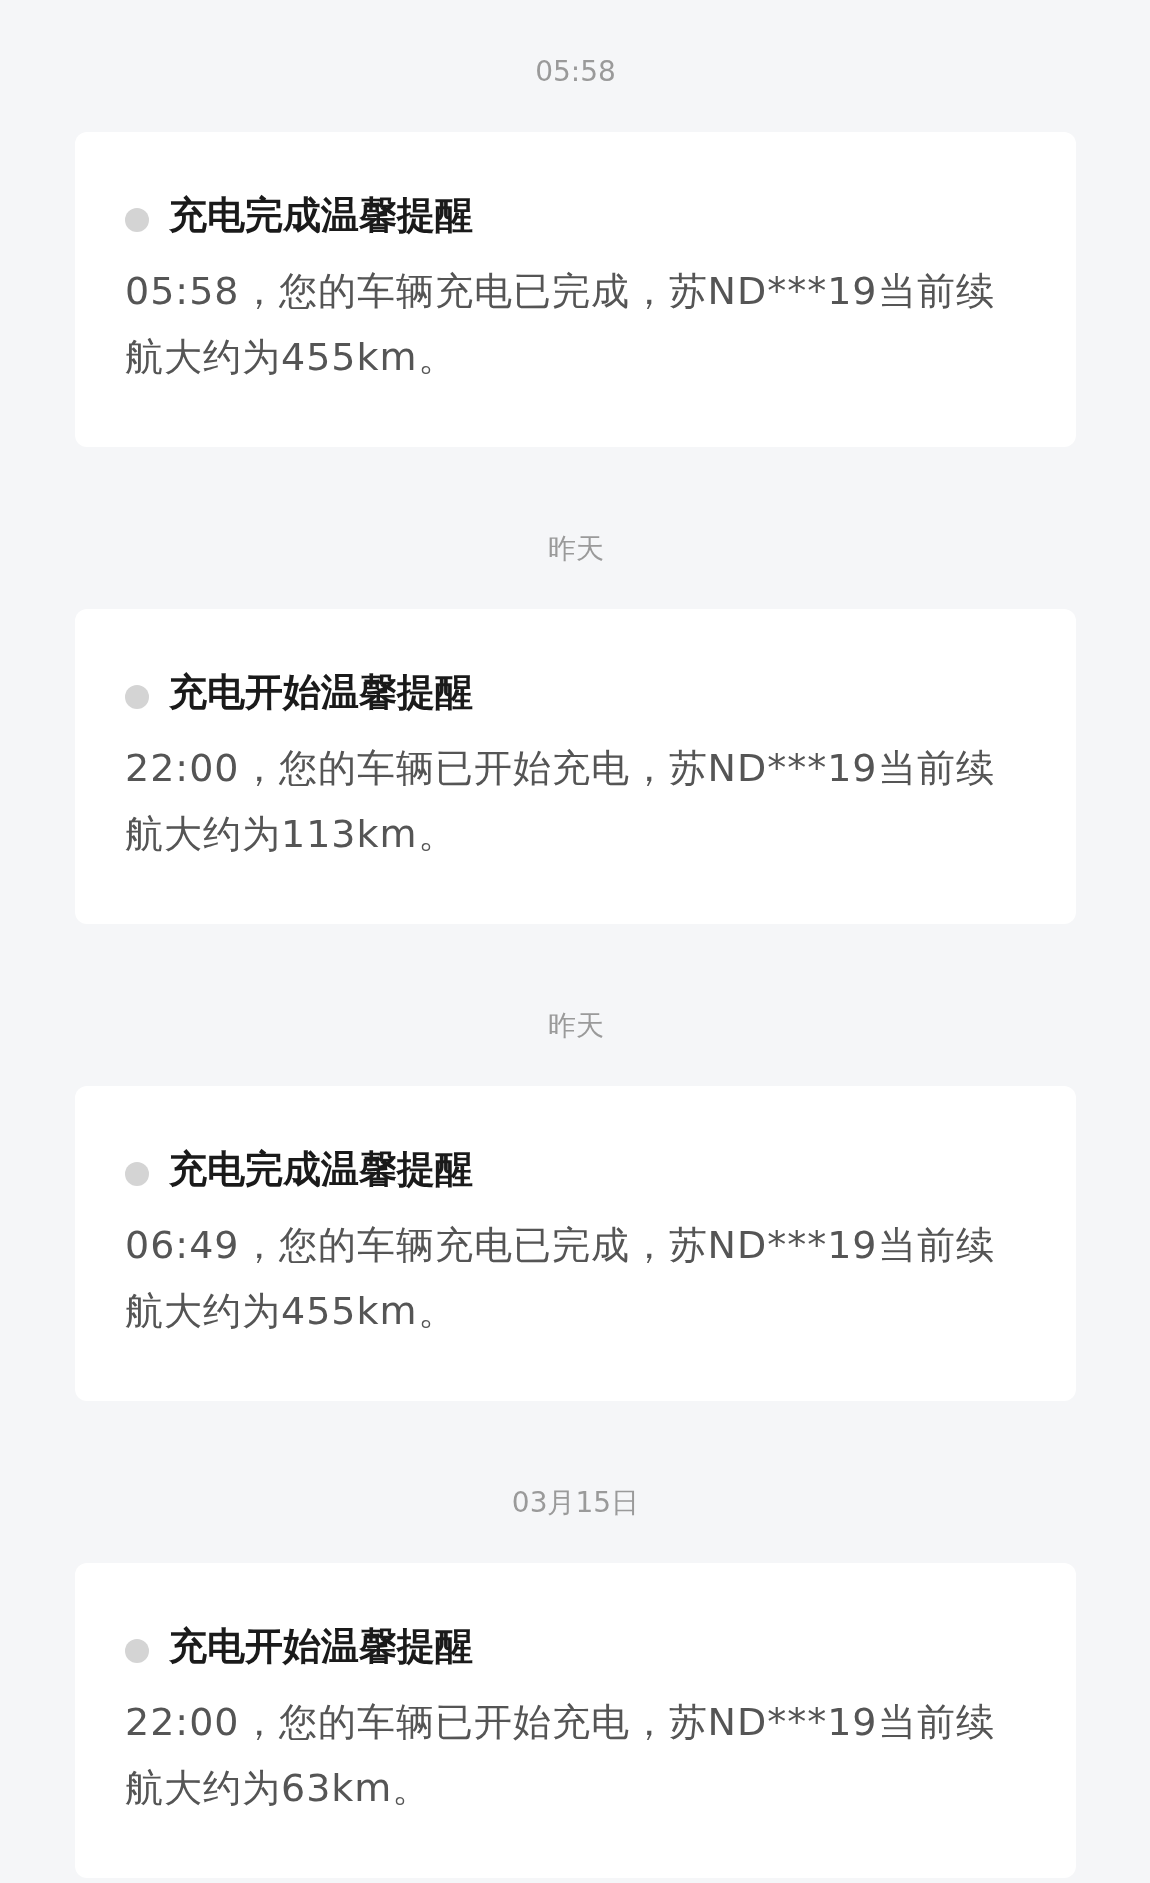  Describe the element at coordinates (560, 1278) in the screenshot. I see `message-body: 06:49，您的车辆充电已完成，苏ND***19当前续航大约为455km。` at that location.